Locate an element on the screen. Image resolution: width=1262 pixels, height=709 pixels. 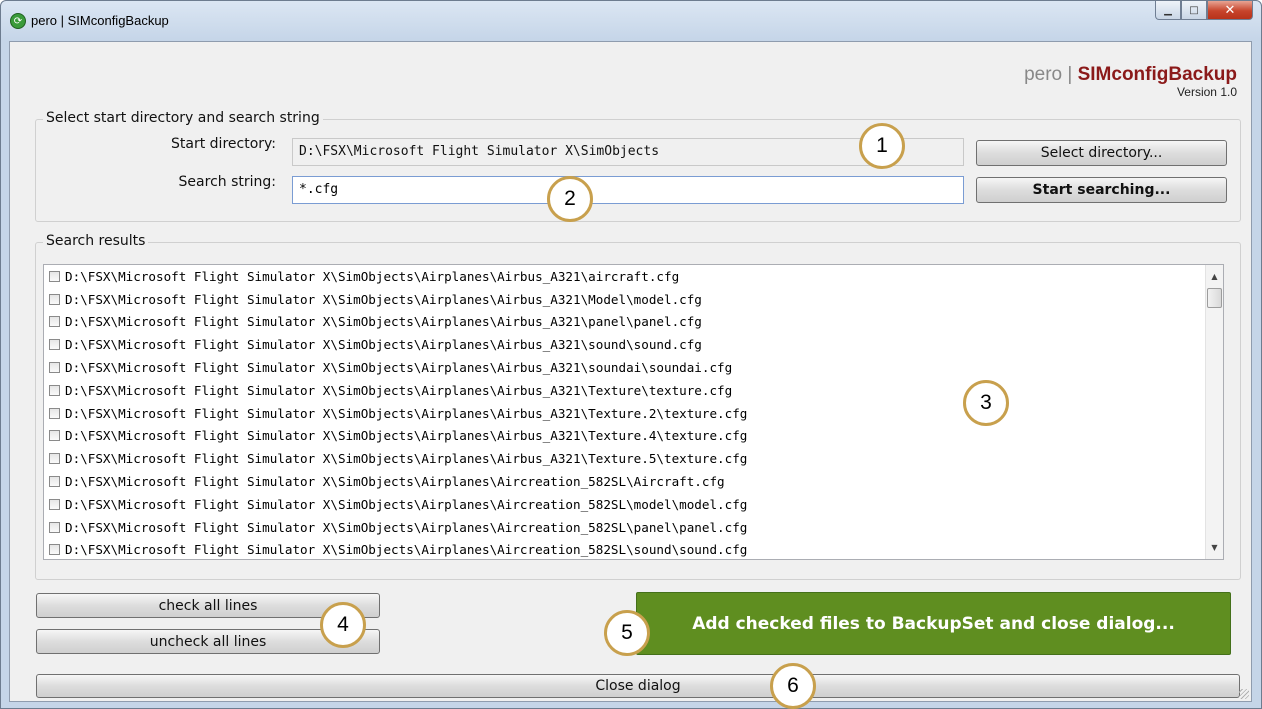
callout-marker: 5 is located at coordinates (627, 633).